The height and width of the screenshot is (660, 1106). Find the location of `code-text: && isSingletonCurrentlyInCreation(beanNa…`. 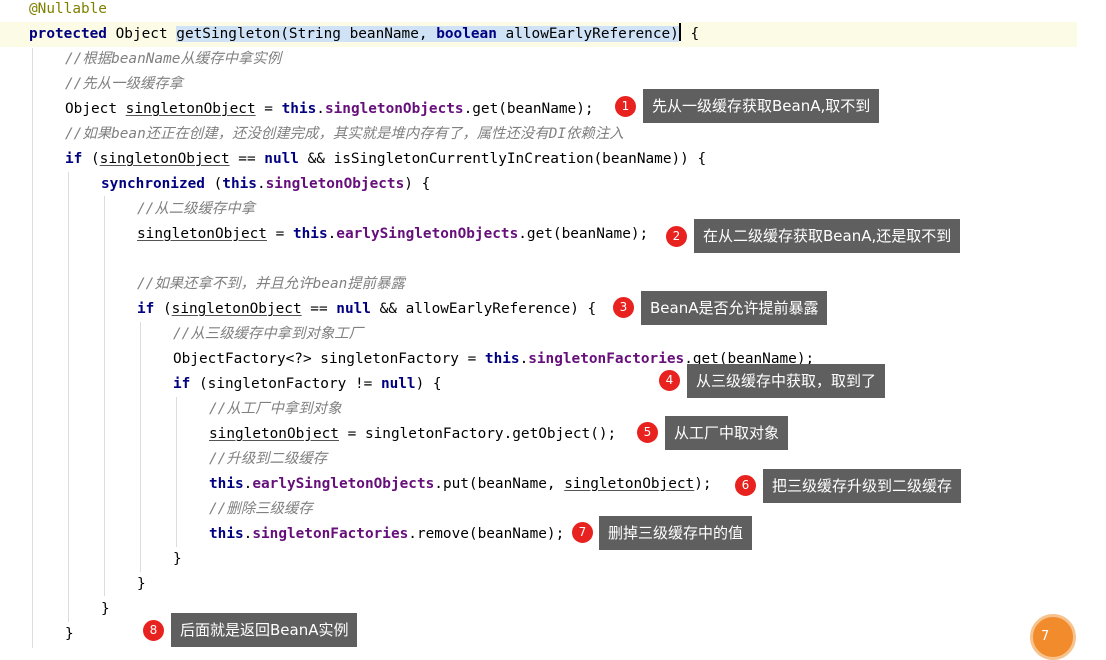

code-text: && isSingletonCurrentlyInCreation(beanNa… is located at coordinates (502, 159).